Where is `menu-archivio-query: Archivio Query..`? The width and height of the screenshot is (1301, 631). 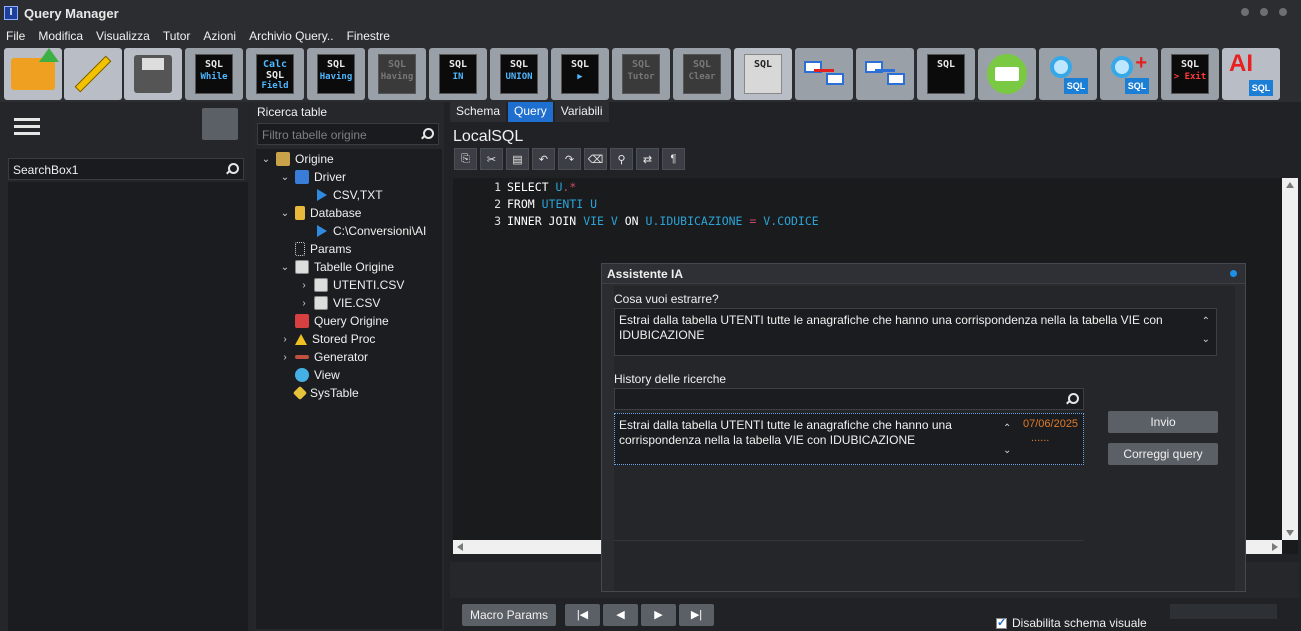 menu-archivio-query: Archivio Query.. is located at coordinates (291, 36).